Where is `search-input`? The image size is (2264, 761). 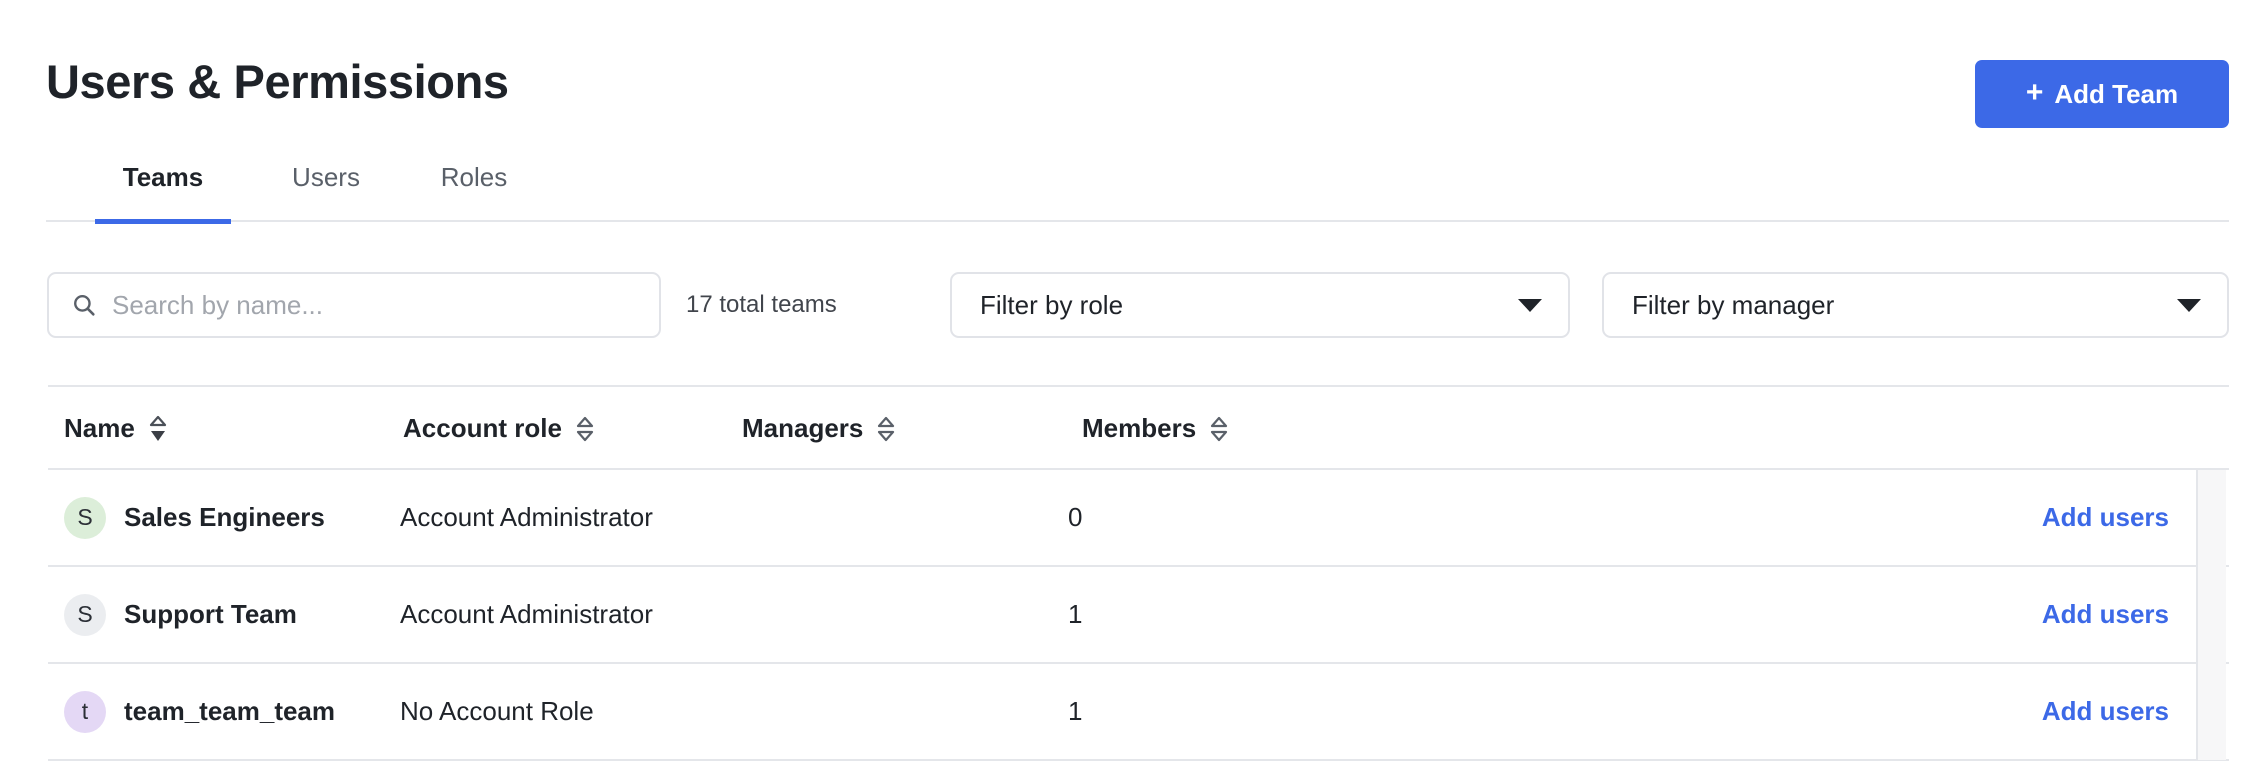
search-input is located at coordinates (362, 305).